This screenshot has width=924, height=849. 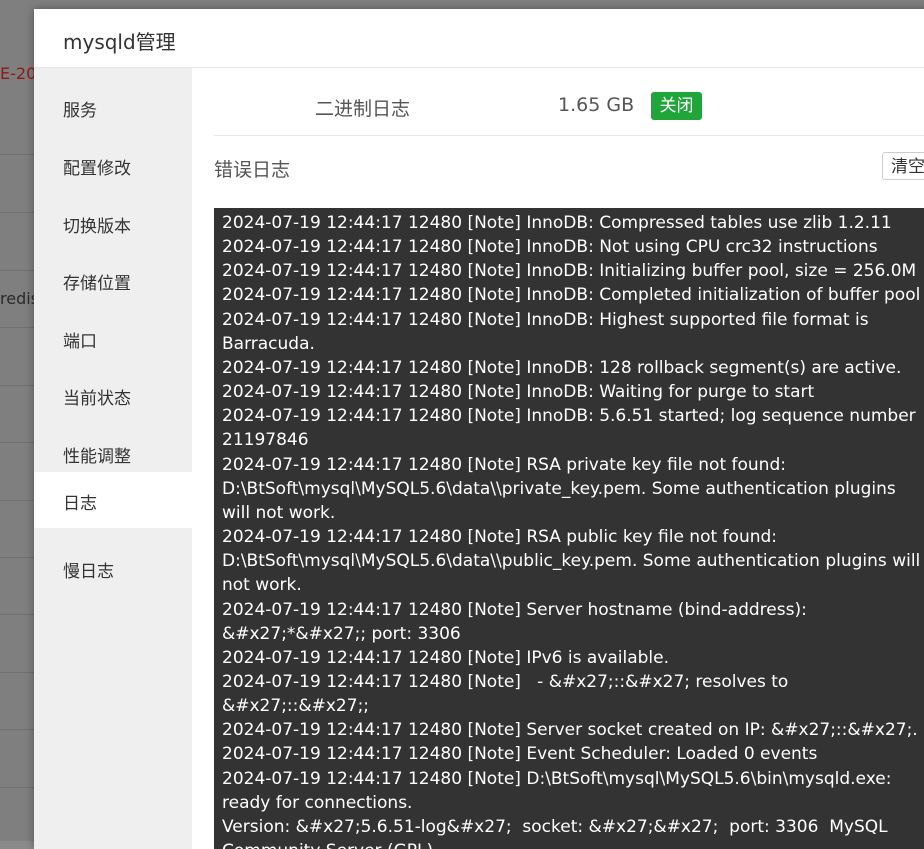 What do you see at coordinates (363, 109) in the screenshot?
I see `binlog-label: 二进制日志` at bounding box center [363, 109].